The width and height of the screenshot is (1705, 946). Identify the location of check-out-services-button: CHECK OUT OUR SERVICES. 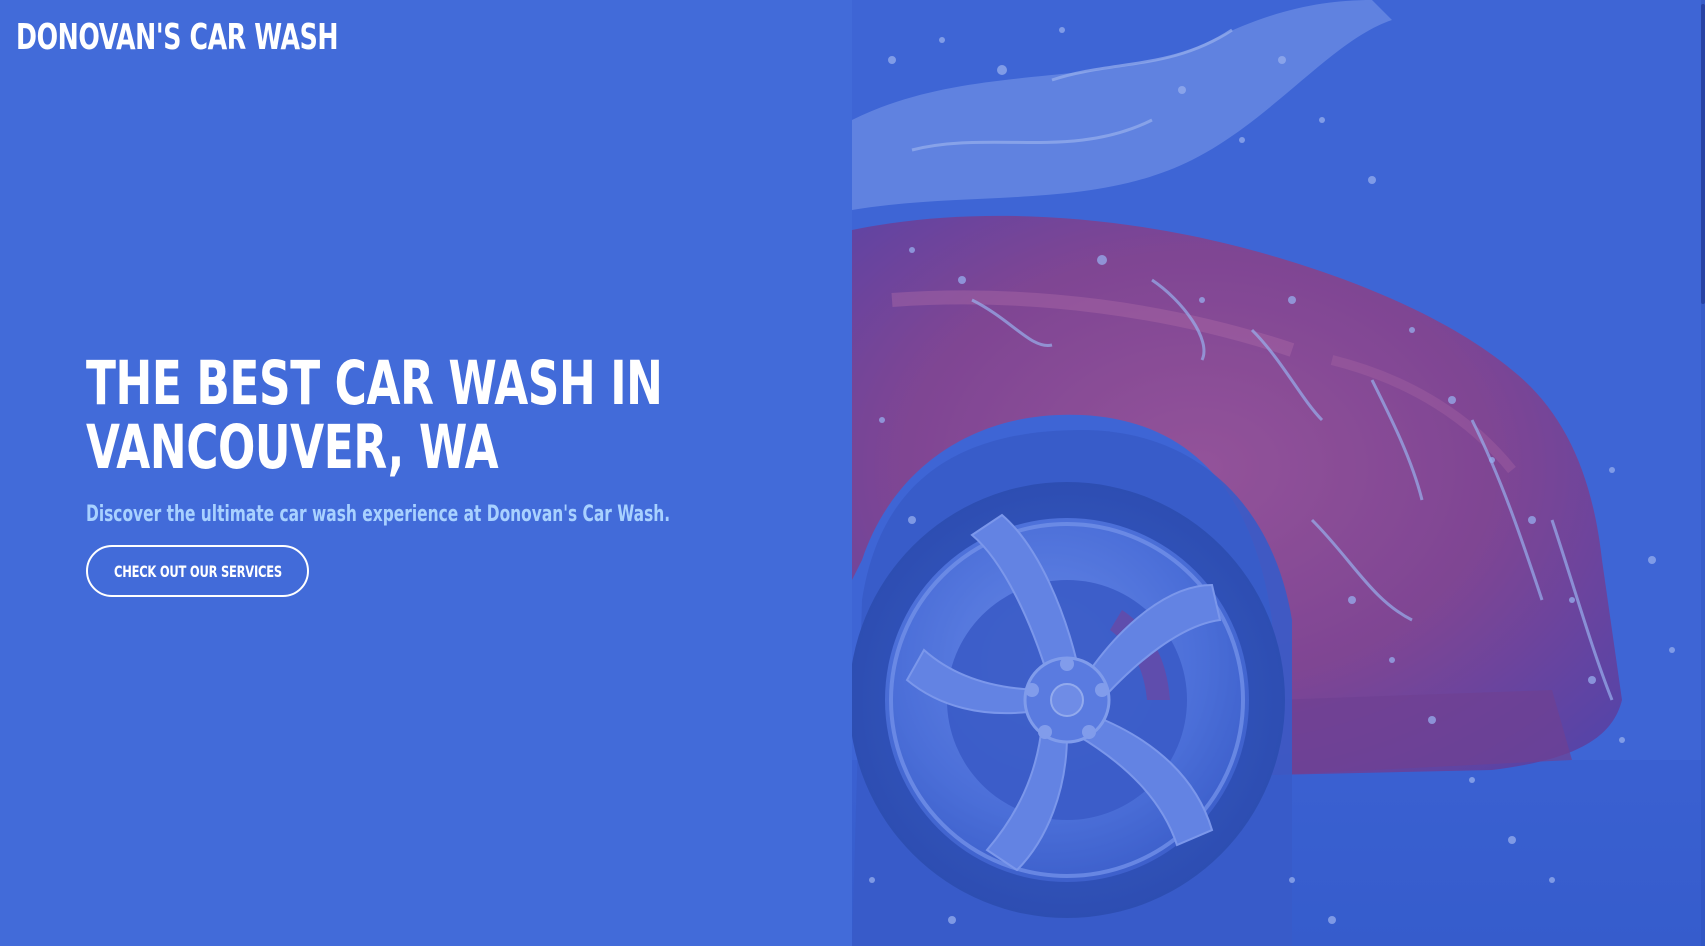
(197, 571).